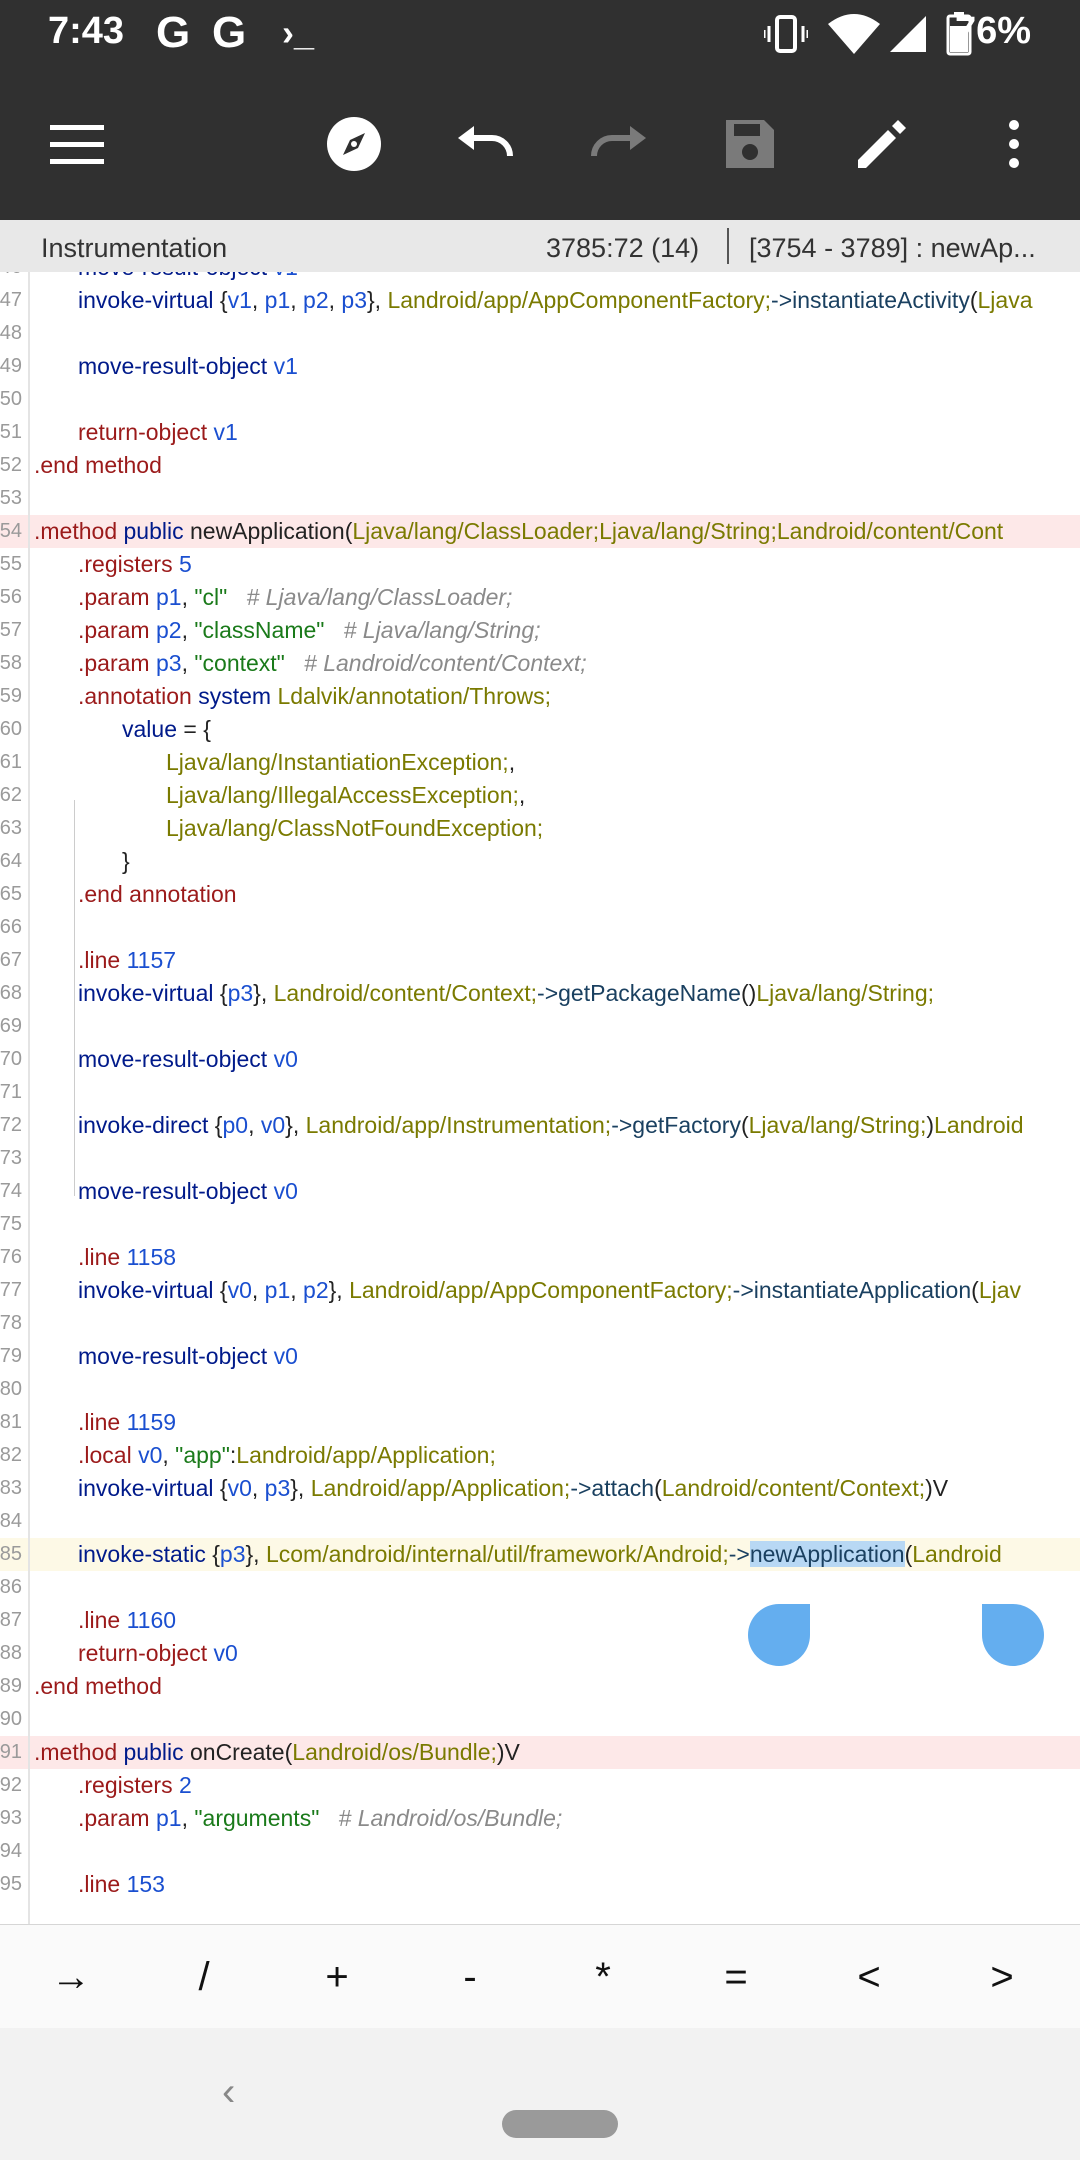 Image resolution: width=1080 pixels, height=2160 pixels. Describe the element at coordinates (11, 828) in the screenshot. I see `line-number: 63` at that location.